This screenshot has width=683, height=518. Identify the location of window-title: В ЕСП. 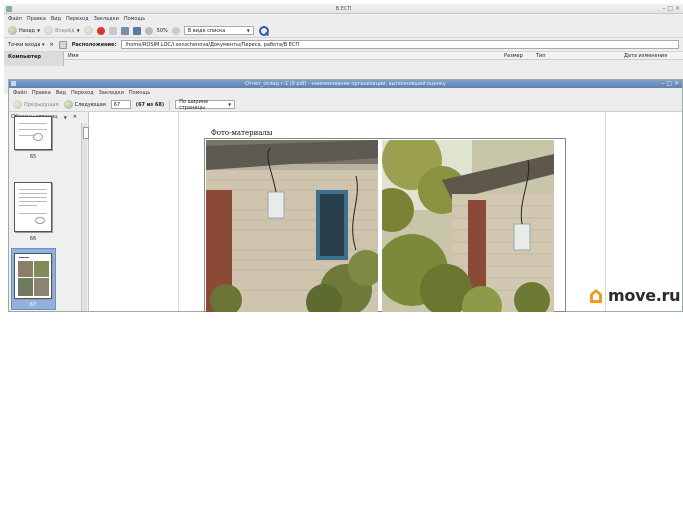
(343, 9).